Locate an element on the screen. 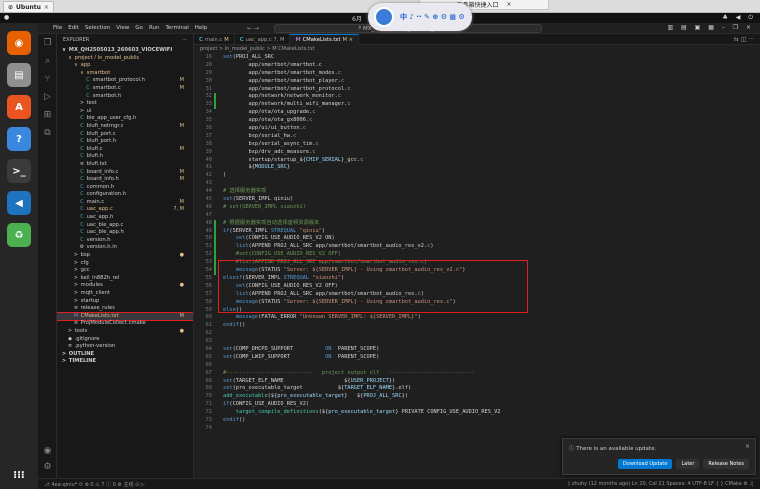 Image resolution: width=760 pixels, height=489 pixels. code-line: 43 is located at coordinates (477, 184).